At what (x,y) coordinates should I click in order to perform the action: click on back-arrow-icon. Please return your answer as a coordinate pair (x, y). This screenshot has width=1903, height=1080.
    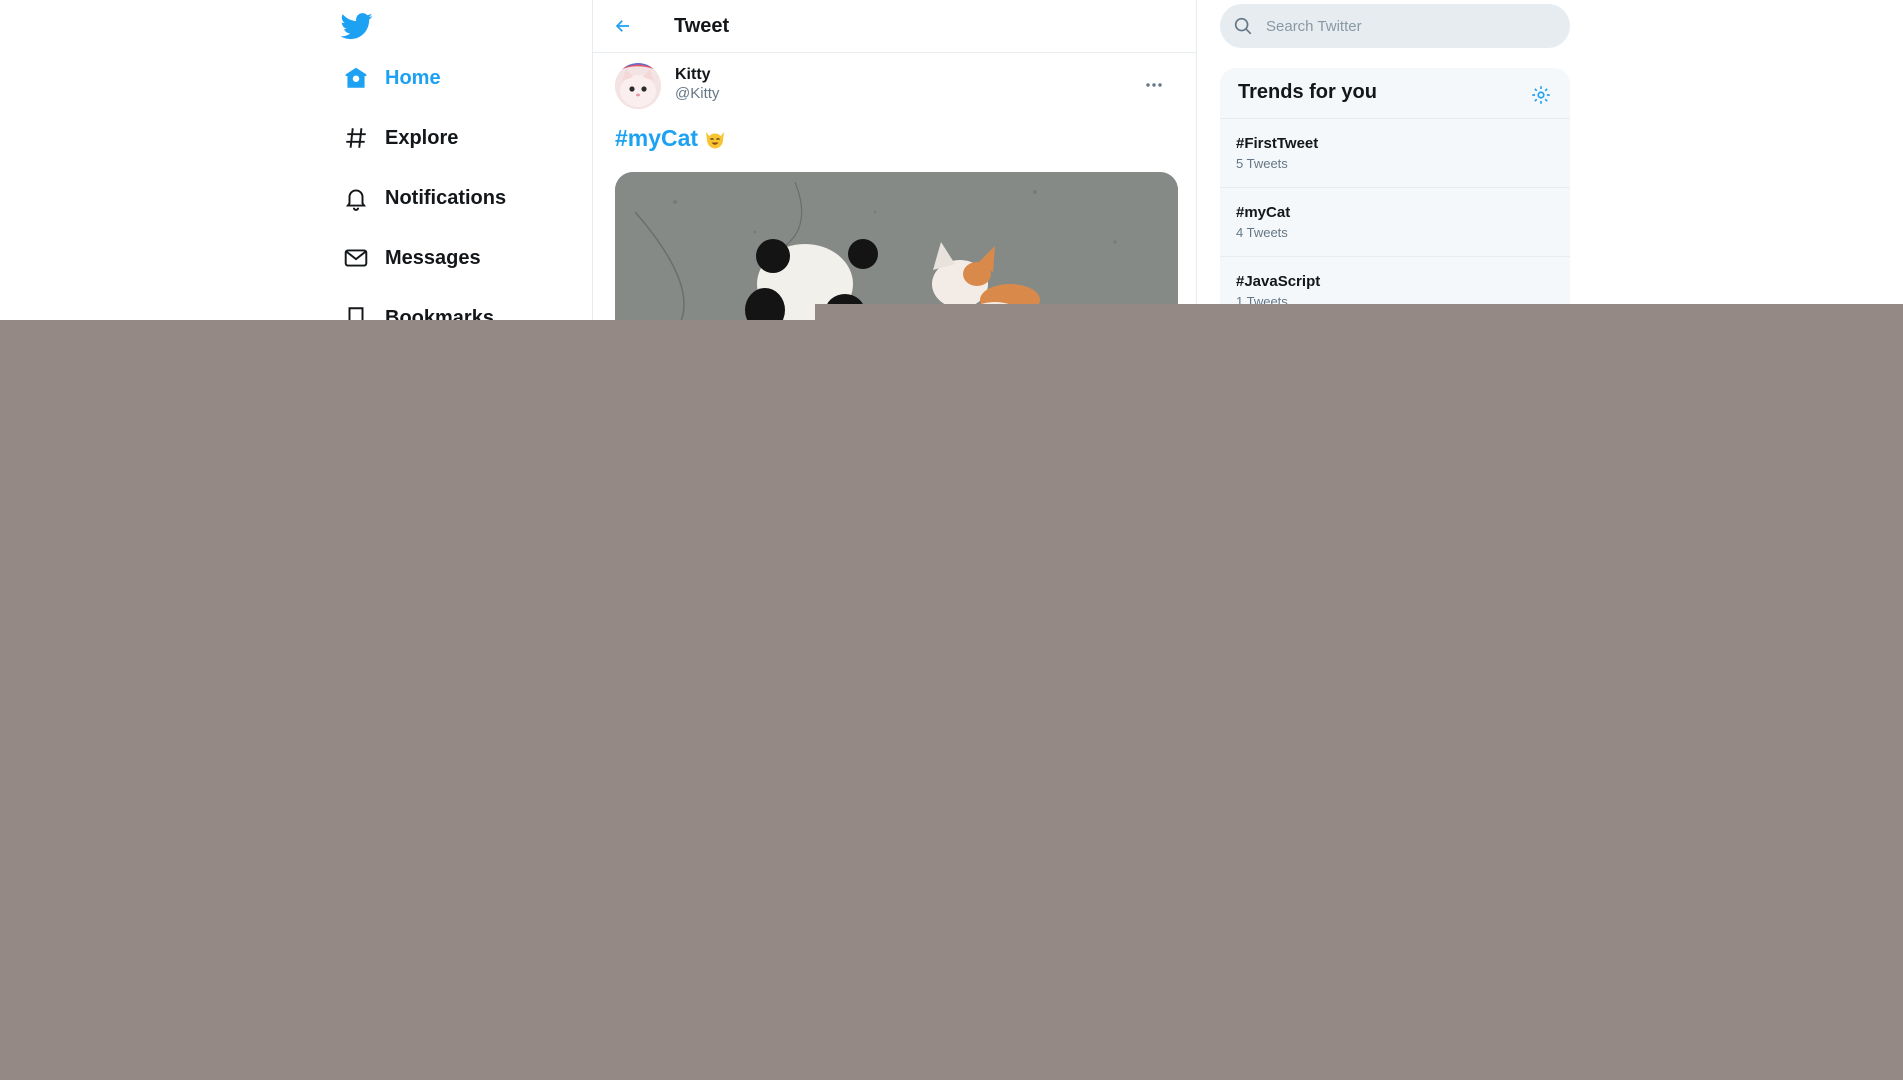
    Looking at the image, I should click on (623, 26).